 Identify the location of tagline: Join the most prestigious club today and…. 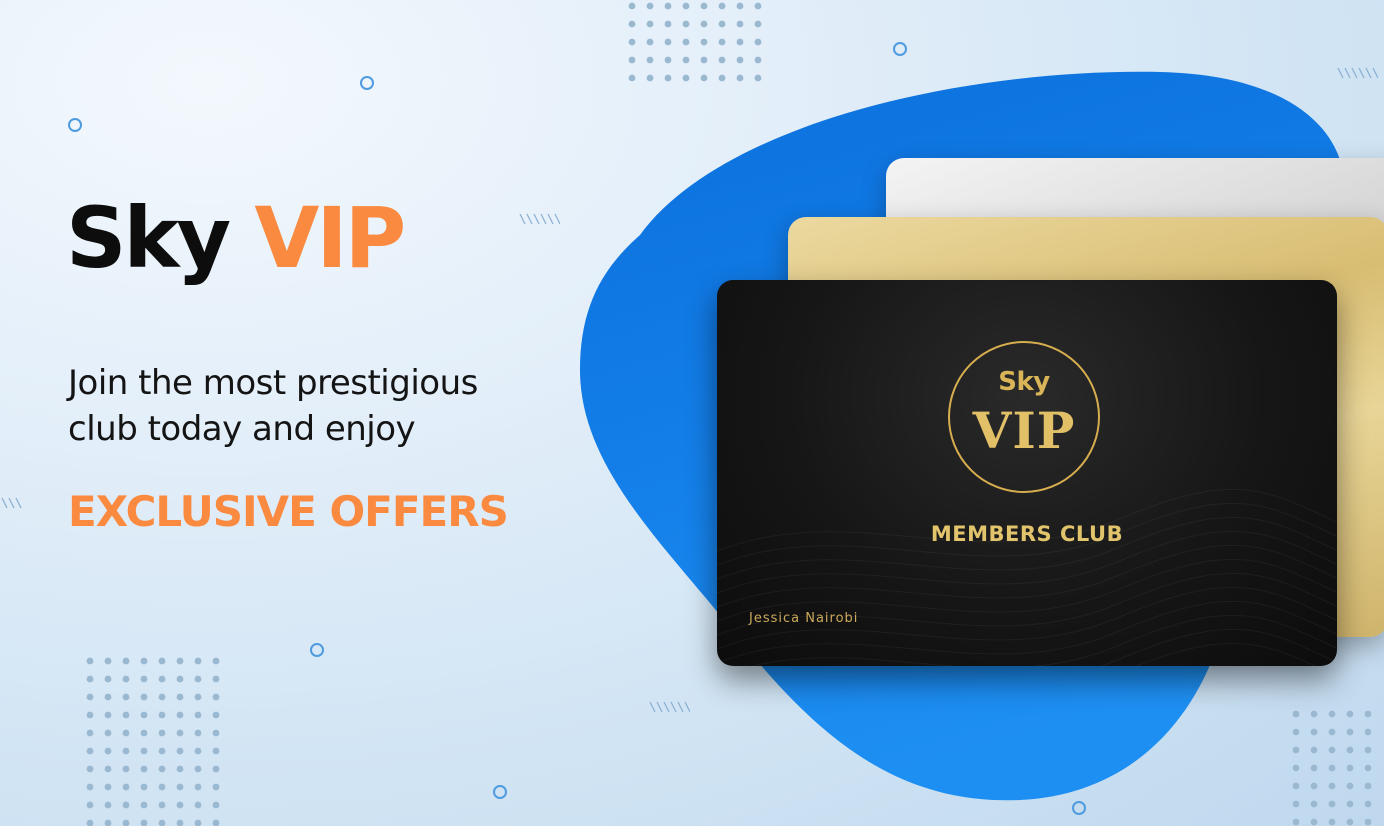
(273, 406).